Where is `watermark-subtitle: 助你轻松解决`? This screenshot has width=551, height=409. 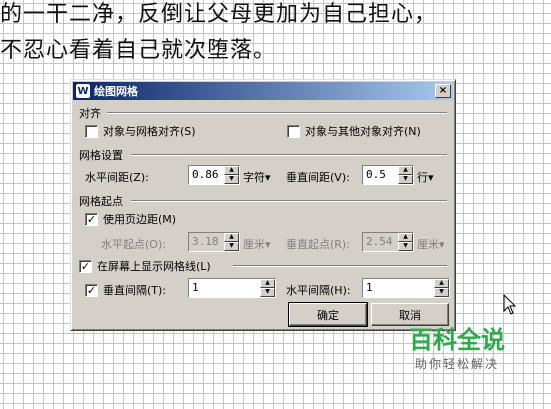
watermark-subtitle: 助你轻松解决 is located at coordinates (456, 364).